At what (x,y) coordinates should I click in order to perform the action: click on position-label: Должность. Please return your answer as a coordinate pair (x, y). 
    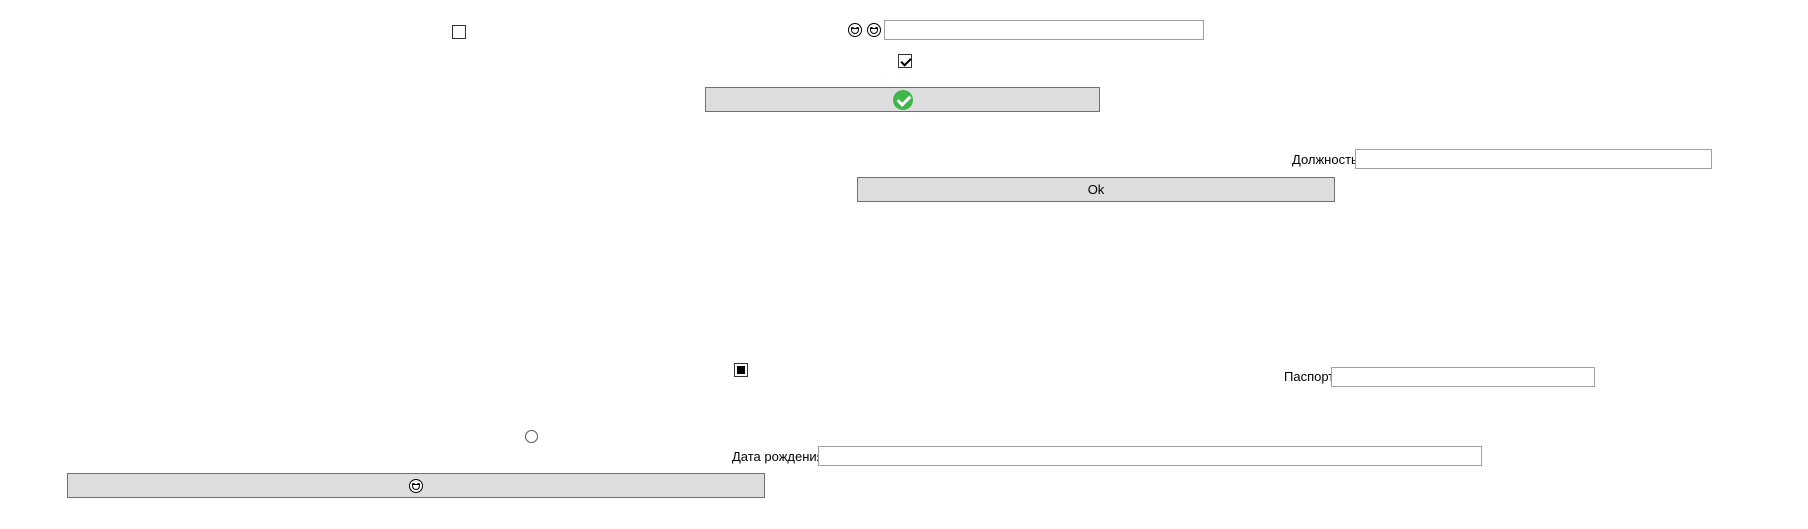
    Looking at the image, I should click on (1325, 159).